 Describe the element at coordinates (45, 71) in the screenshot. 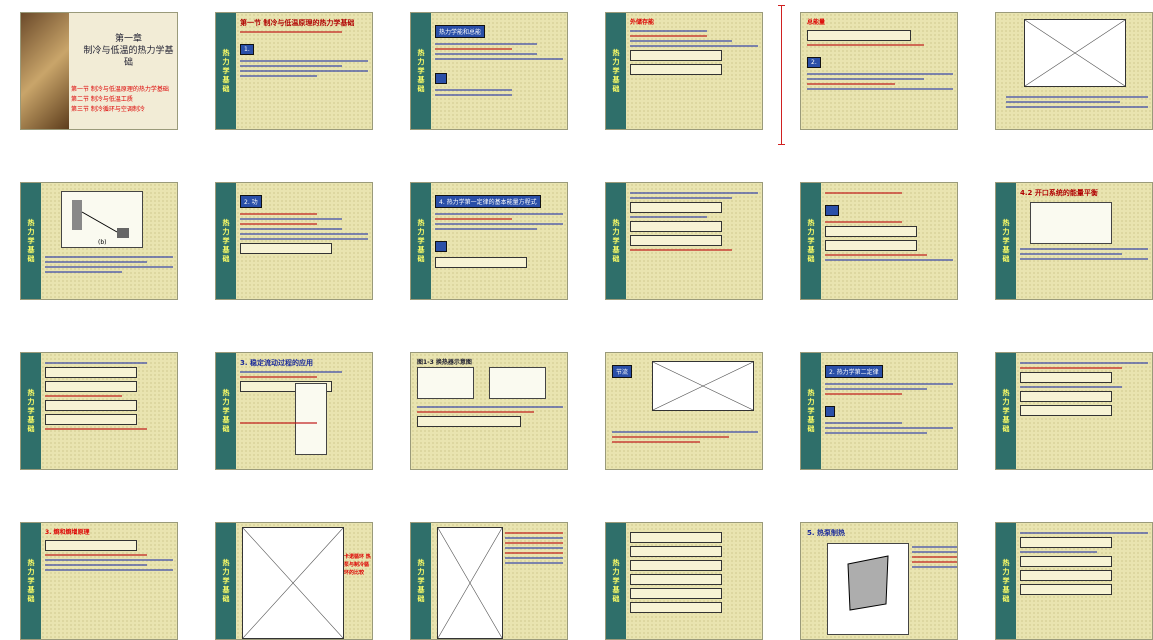

I see `cover-image` at that location.